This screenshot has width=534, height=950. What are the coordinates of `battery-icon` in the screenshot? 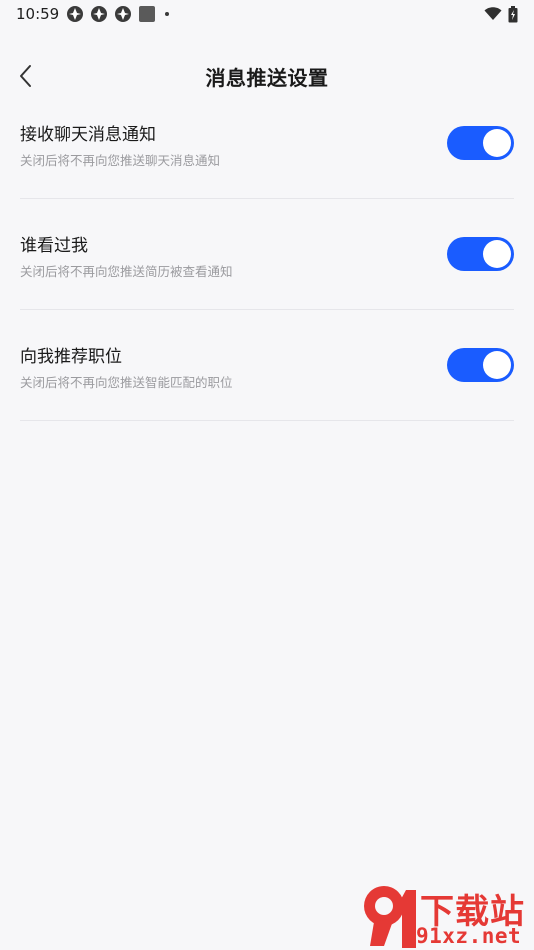 It's located at (513, 13).